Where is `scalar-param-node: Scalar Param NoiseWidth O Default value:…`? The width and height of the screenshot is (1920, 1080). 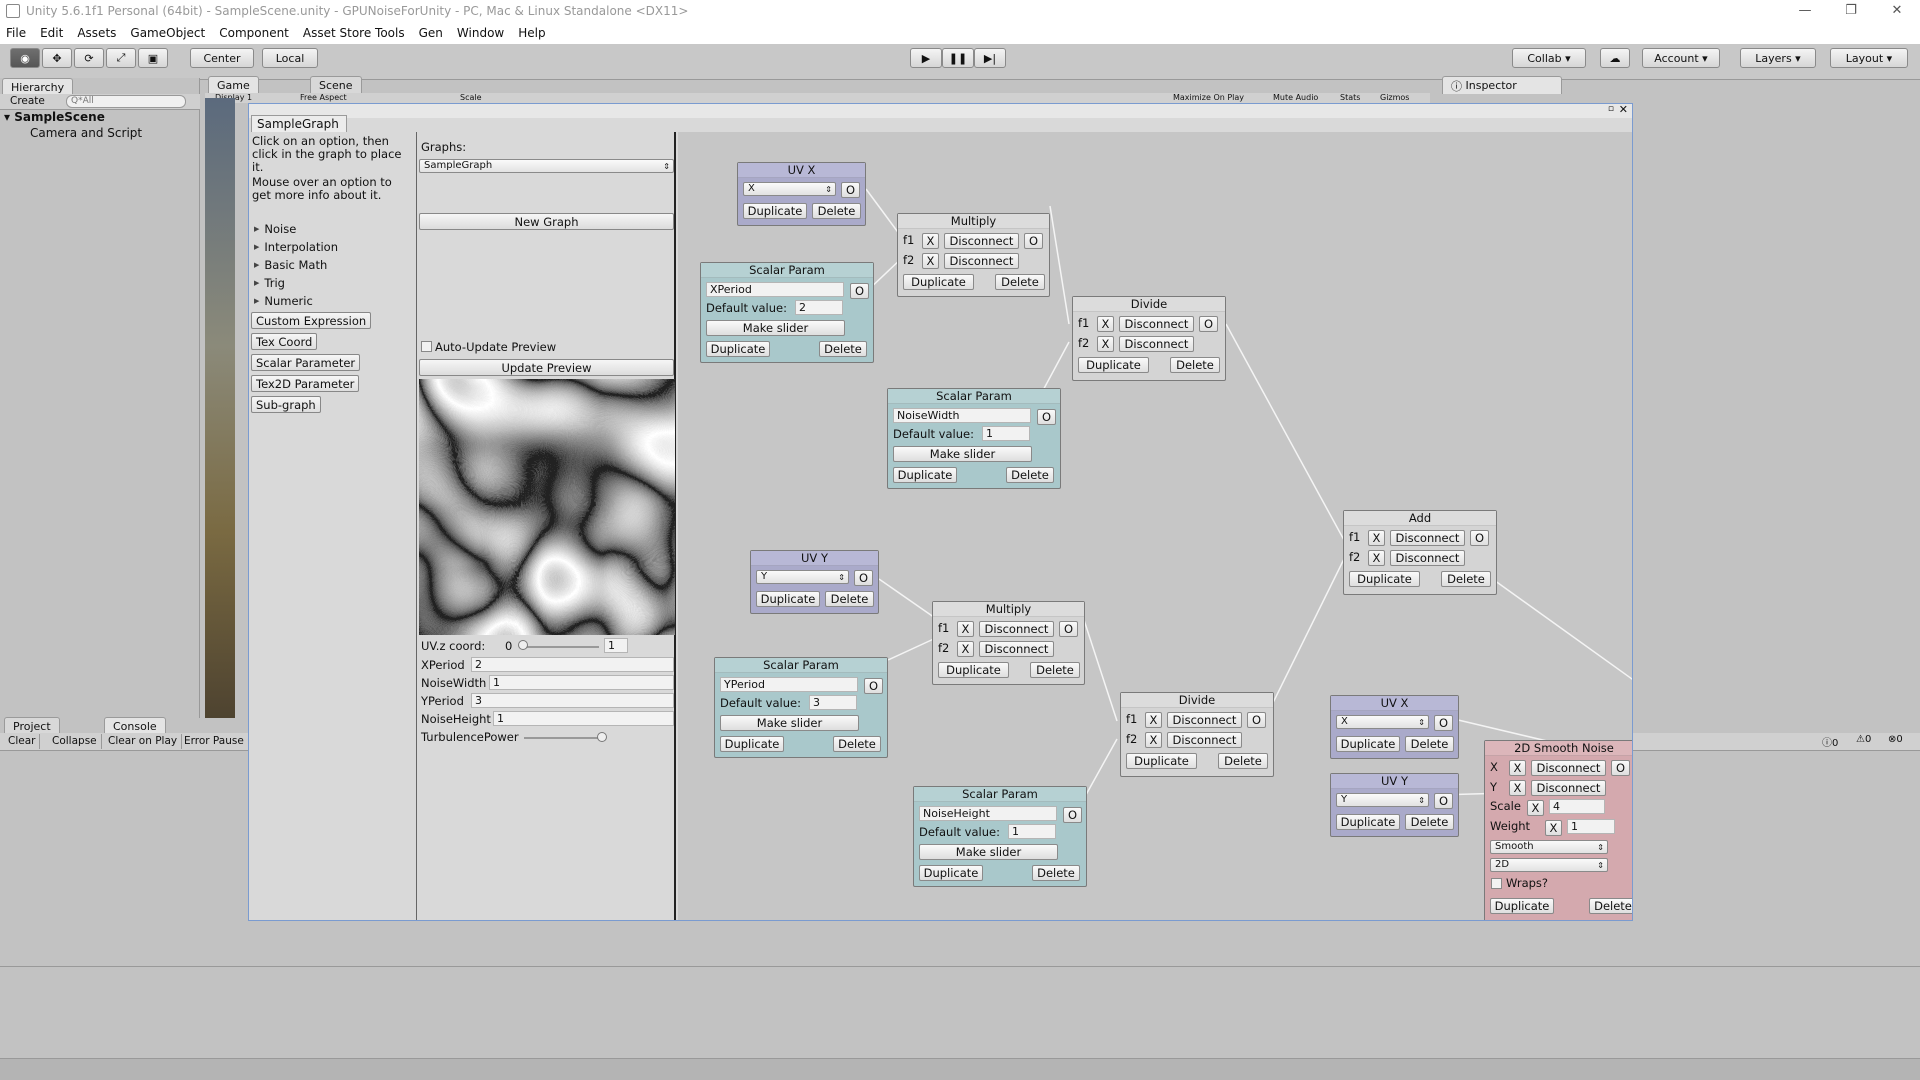
scalar-param-node: Scalar Param NoiseWidth O Default value:… is located at coordinates (974, 438).